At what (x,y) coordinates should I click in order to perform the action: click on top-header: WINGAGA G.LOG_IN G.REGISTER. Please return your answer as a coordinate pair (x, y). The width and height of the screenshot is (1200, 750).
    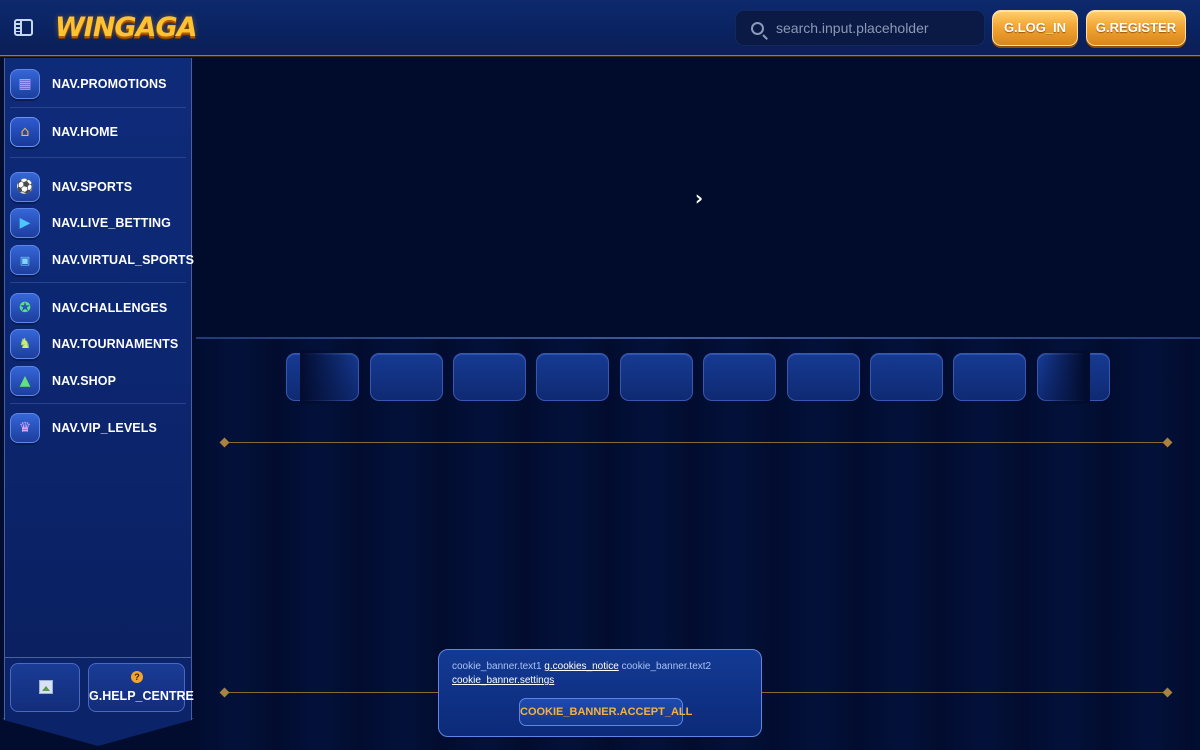
    Looking at the image, I should click on (600, 28).